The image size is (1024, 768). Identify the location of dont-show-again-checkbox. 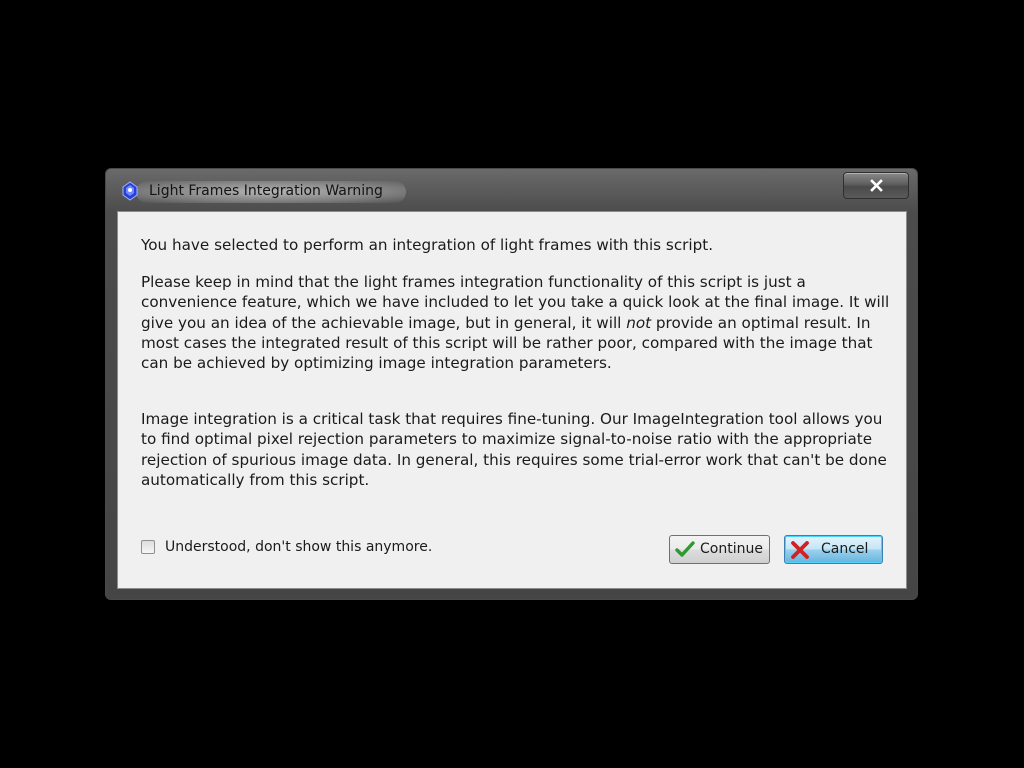
(148, 547).